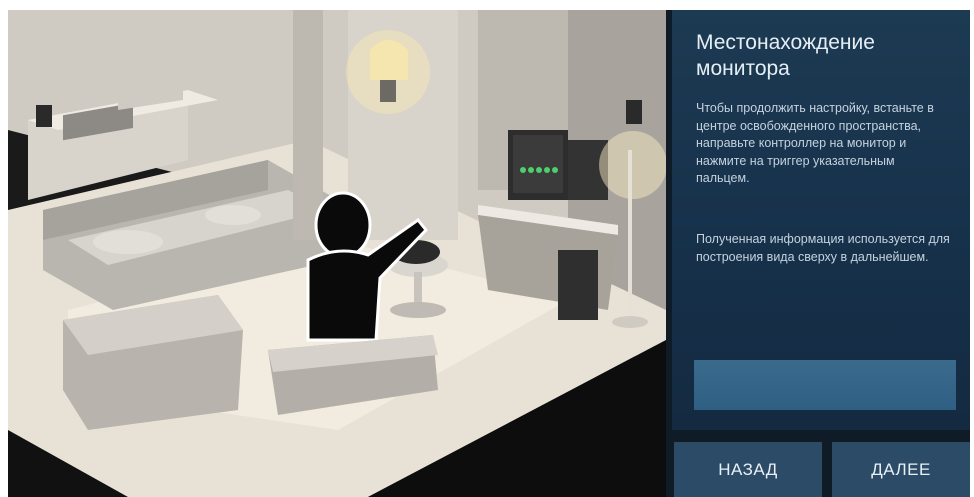 Image resolution: width=974 pixels, height=497 pixels. What do you see at coordinates (825, 385) in the screenshot?
I see `progress-bar` at bounding box center [825, 385].